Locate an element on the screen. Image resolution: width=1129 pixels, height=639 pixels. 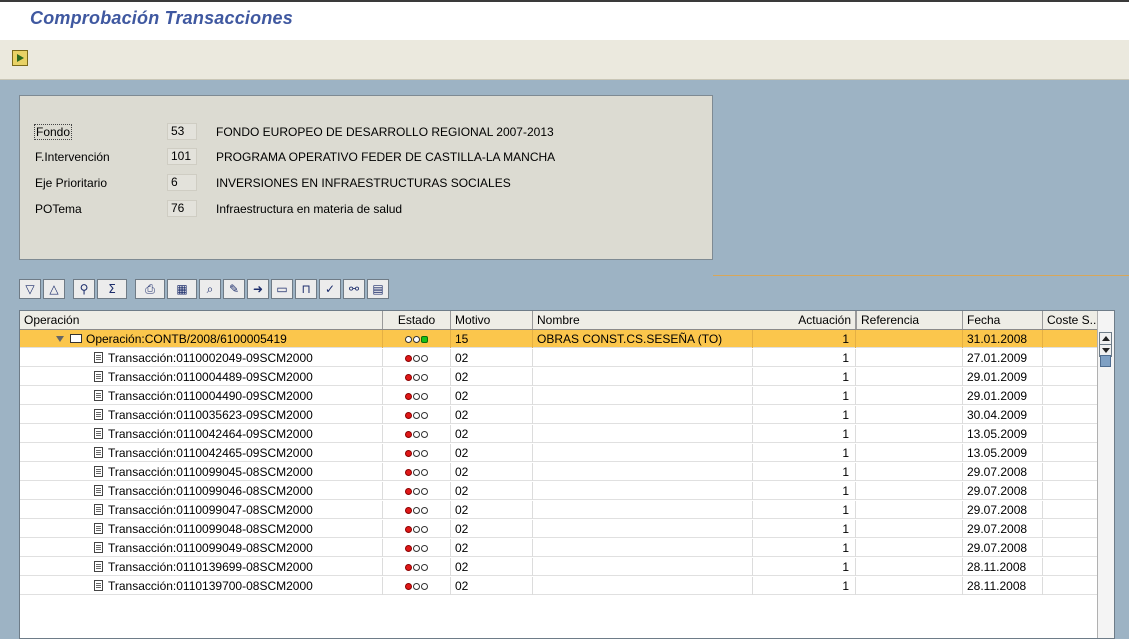
column-header-estado: Estado is located at coordinates (417, 320).